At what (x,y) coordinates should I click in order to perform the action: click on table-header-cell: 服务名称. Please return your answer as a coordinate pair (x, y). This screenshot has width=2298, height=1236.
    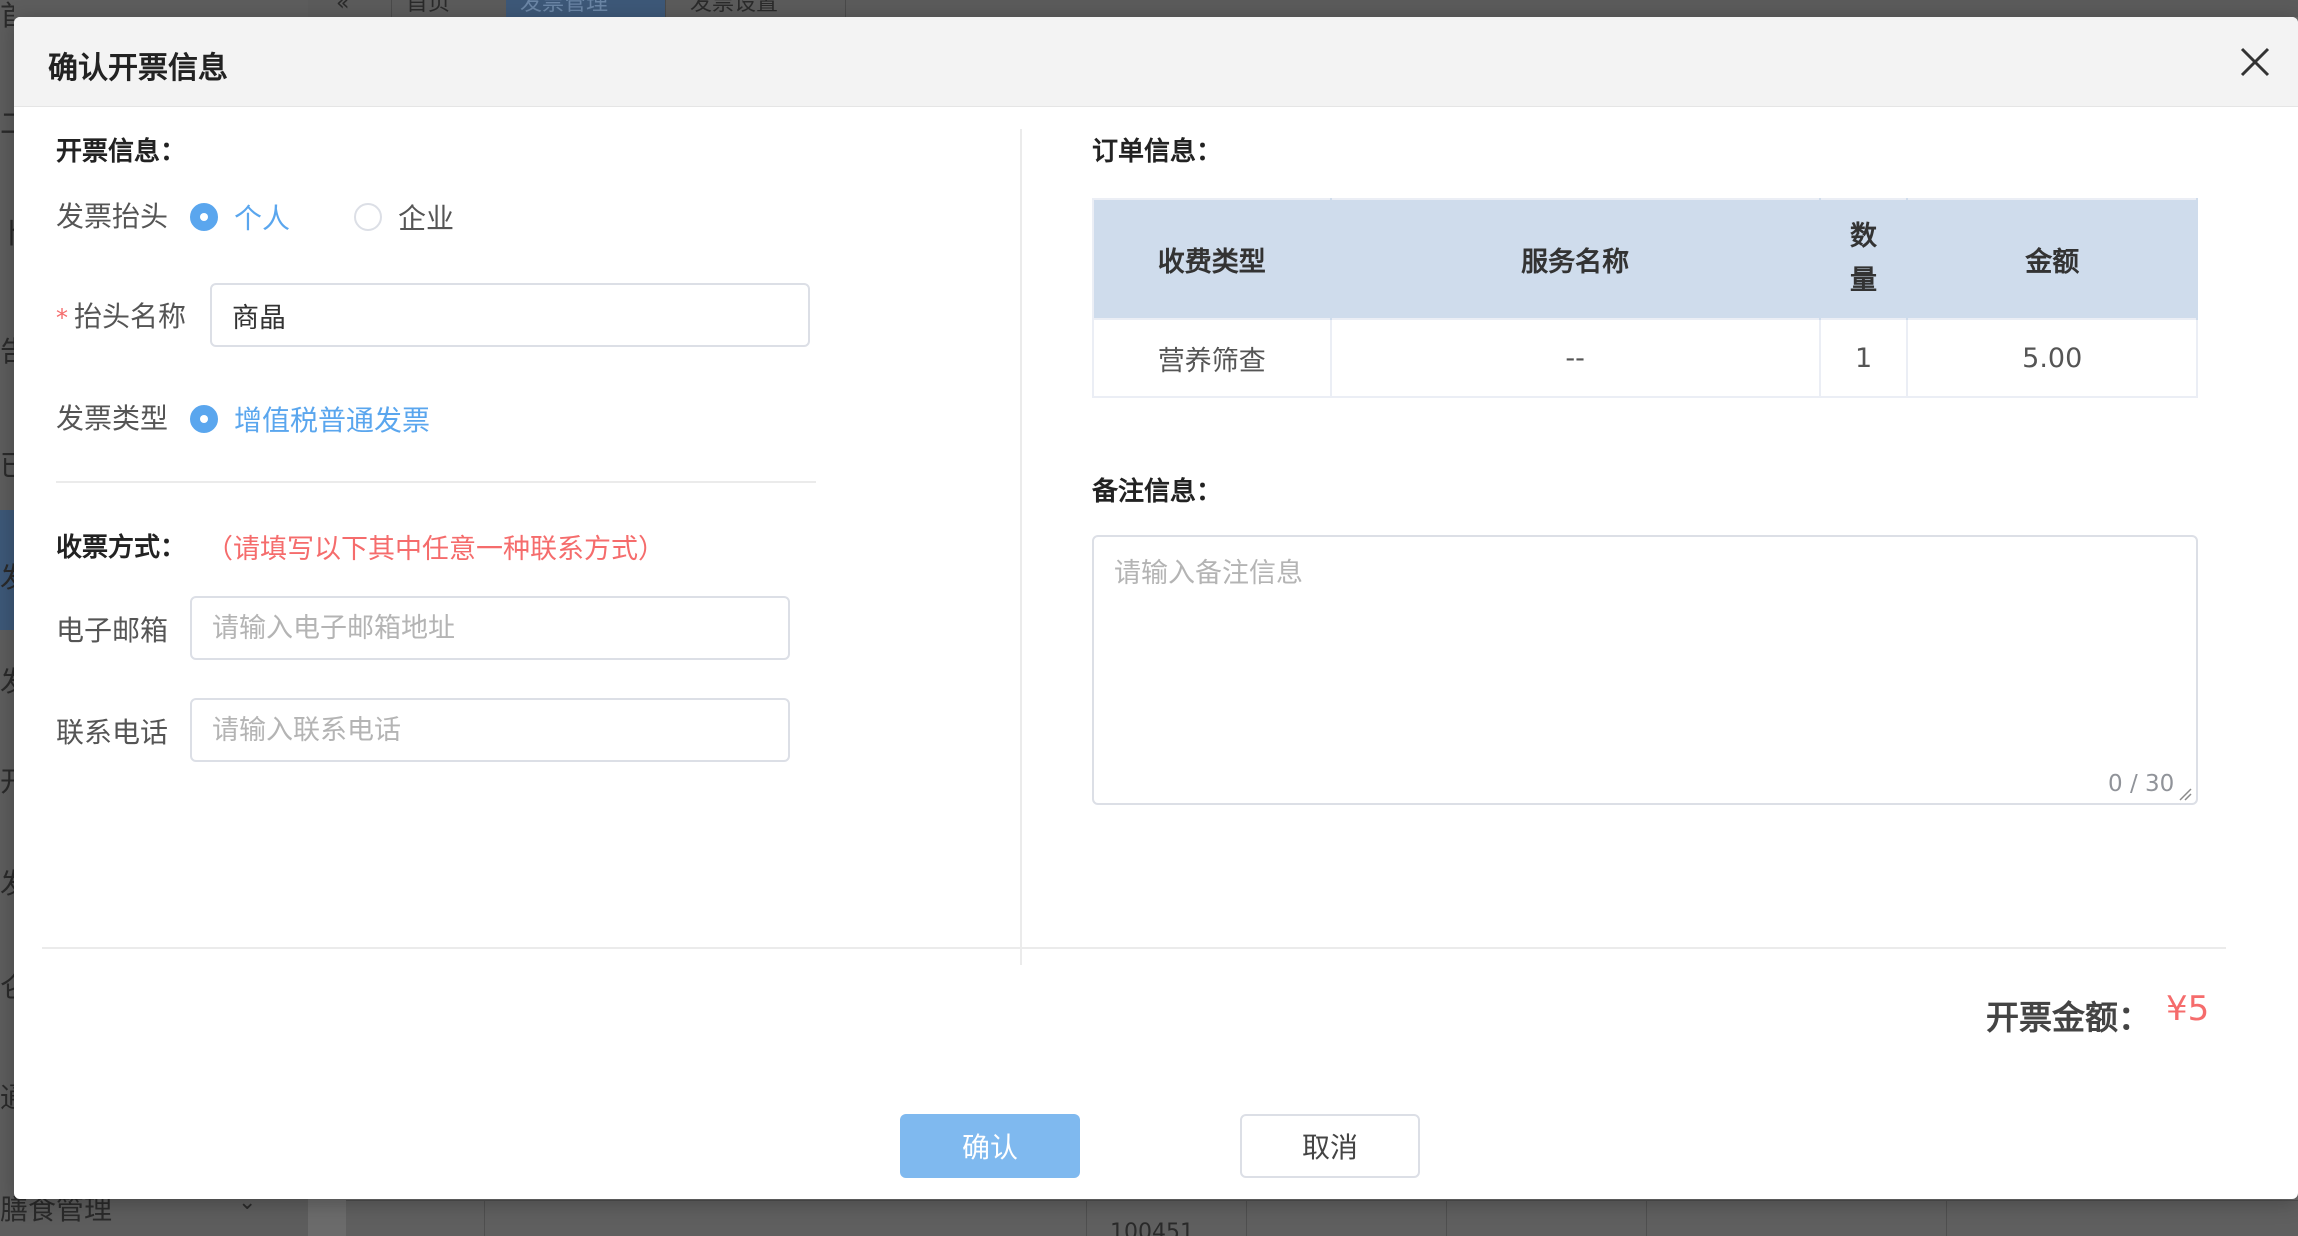
    Looking at the image, I should click on (1575, 259).